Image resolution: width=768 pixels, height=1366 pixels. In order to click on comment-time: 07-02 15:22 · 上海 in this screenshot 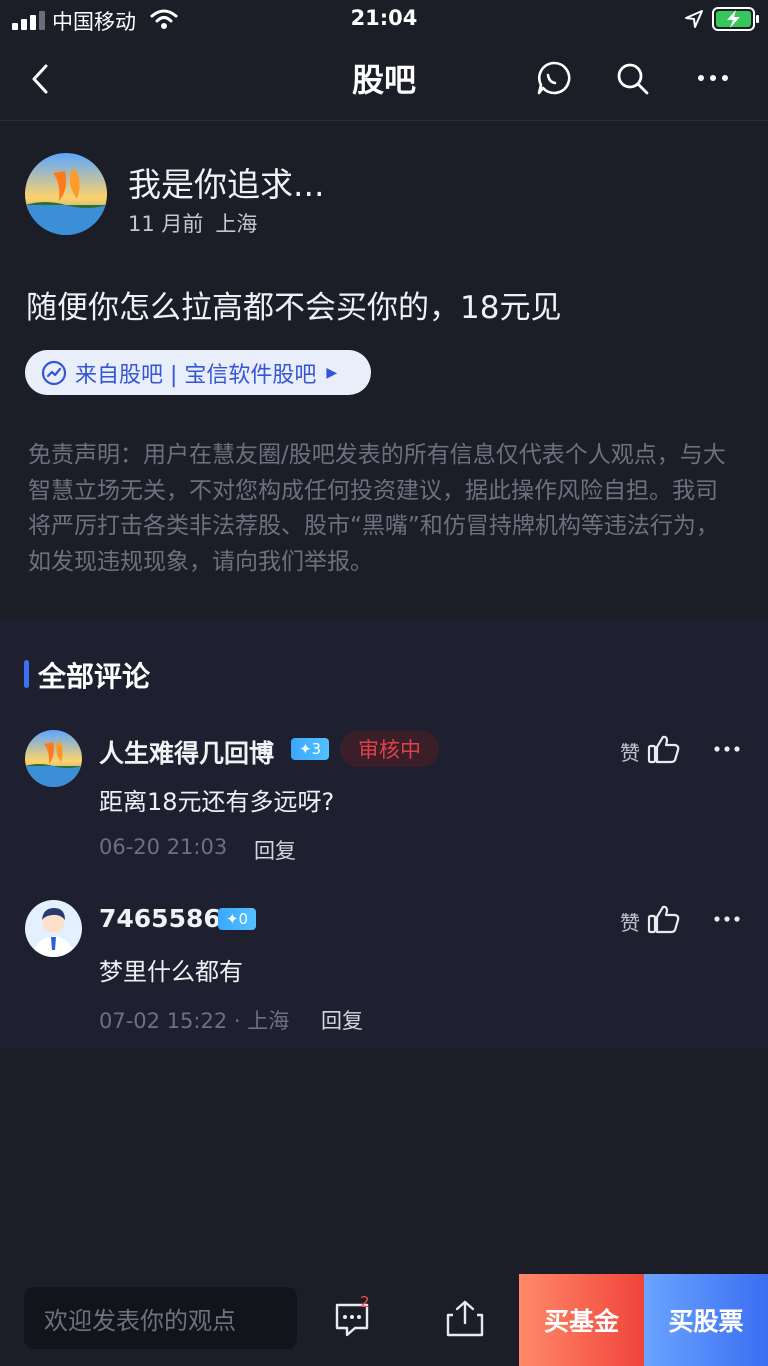, I will do `click(194, 1021)`.